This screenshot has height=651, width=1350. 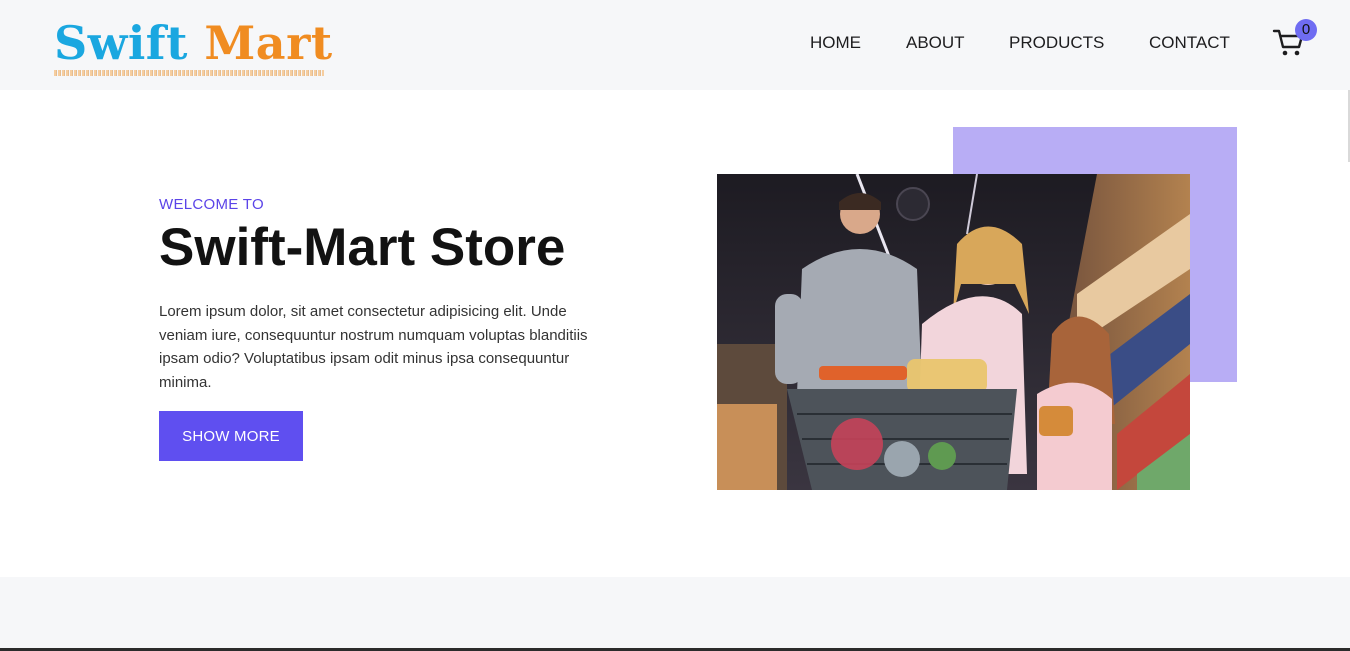 I want to click on hero-title: Swift-Mart Store, so click(x=362, y=247).